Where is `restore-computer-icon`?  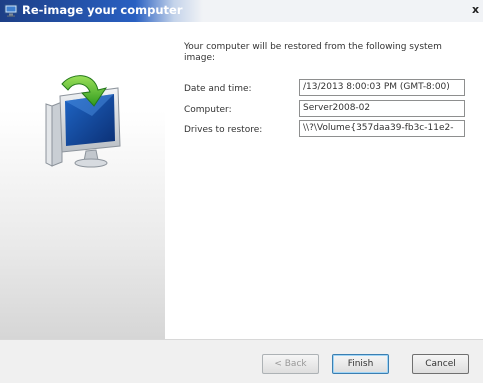
restore-computer-icon is located at coordinates (83, 121).